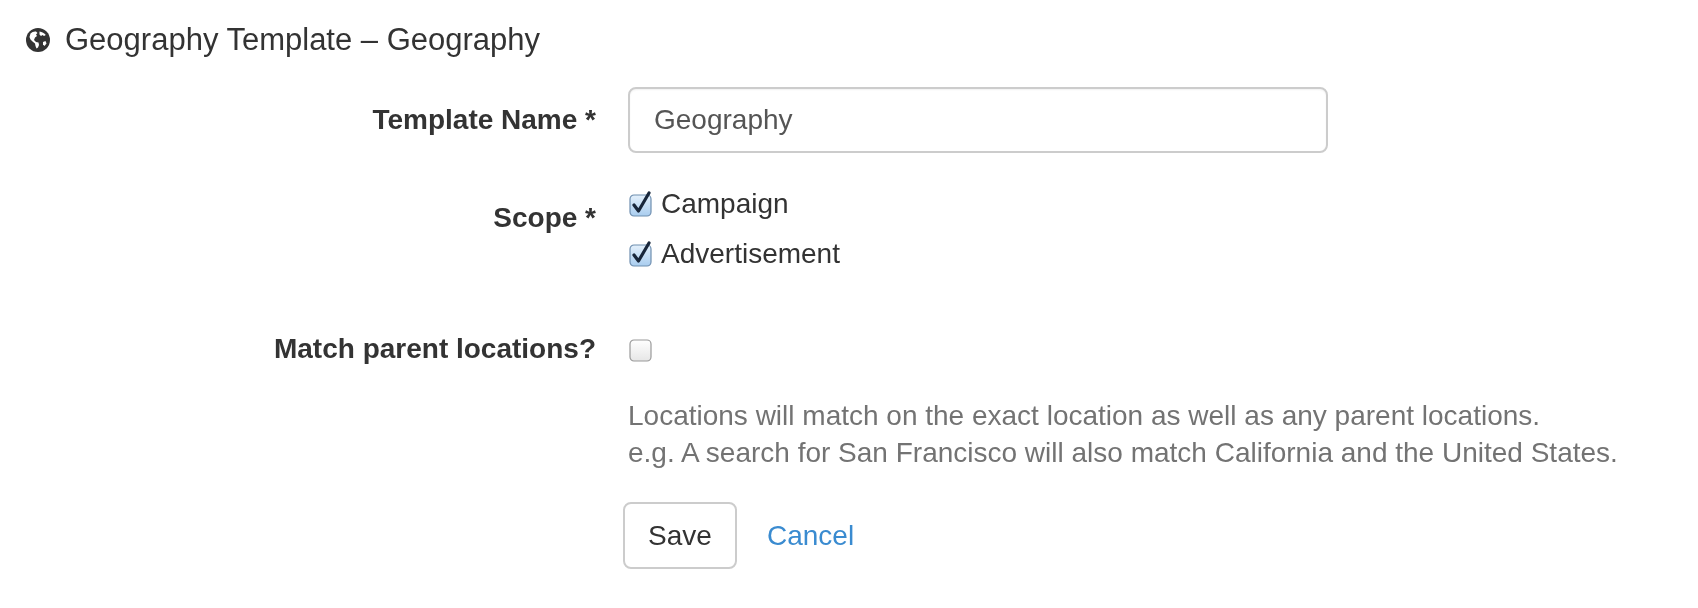  What do you see at coordinates (434, 349) in the screenshot?
I see `field-label: Match parent locations?` at bounding box center [434, 349].